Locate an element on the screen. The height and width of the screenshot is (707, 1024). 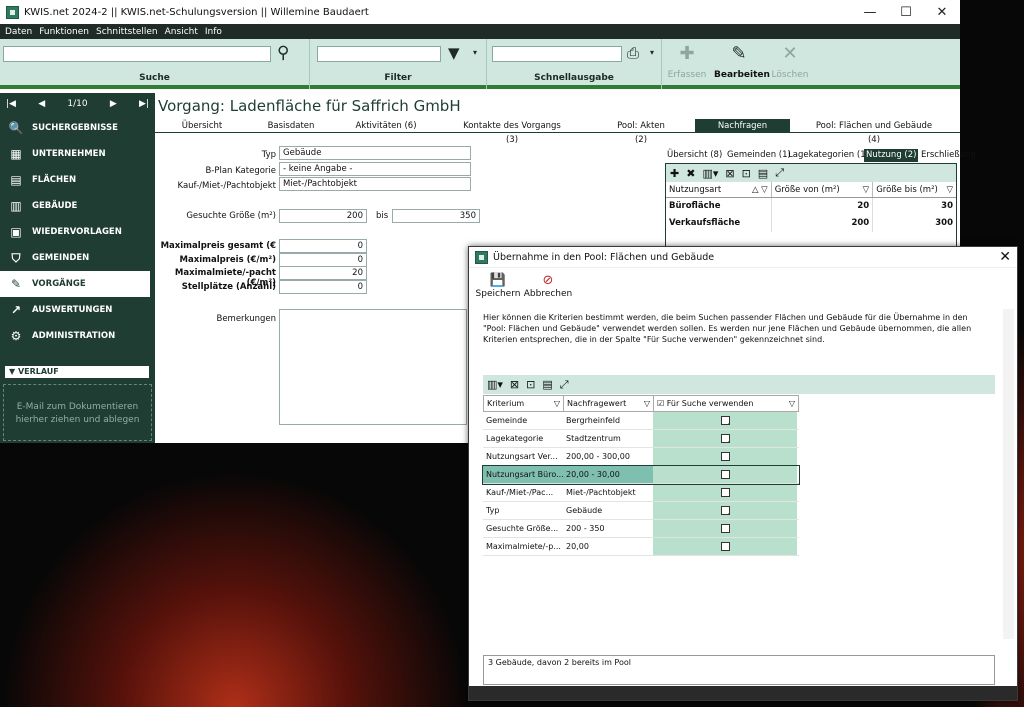
table-row: Verkaufsfläche 200 300 is located at coordinates (811, 223).